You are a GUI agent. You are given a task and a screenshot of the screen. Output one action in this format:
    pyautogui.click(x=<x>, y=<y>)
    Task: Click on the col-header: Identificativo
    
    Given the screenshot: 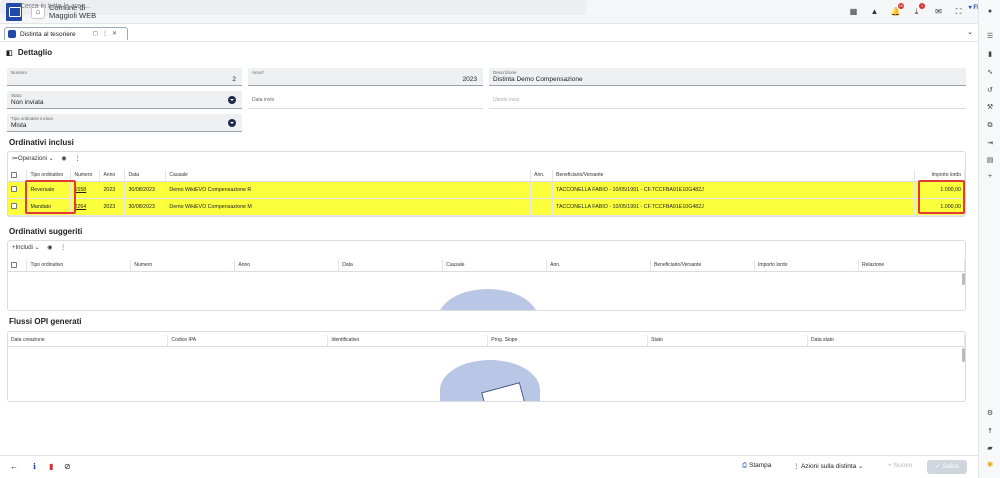 What is the action you would take?
    pyautogui.click(x=408, y=341)
    